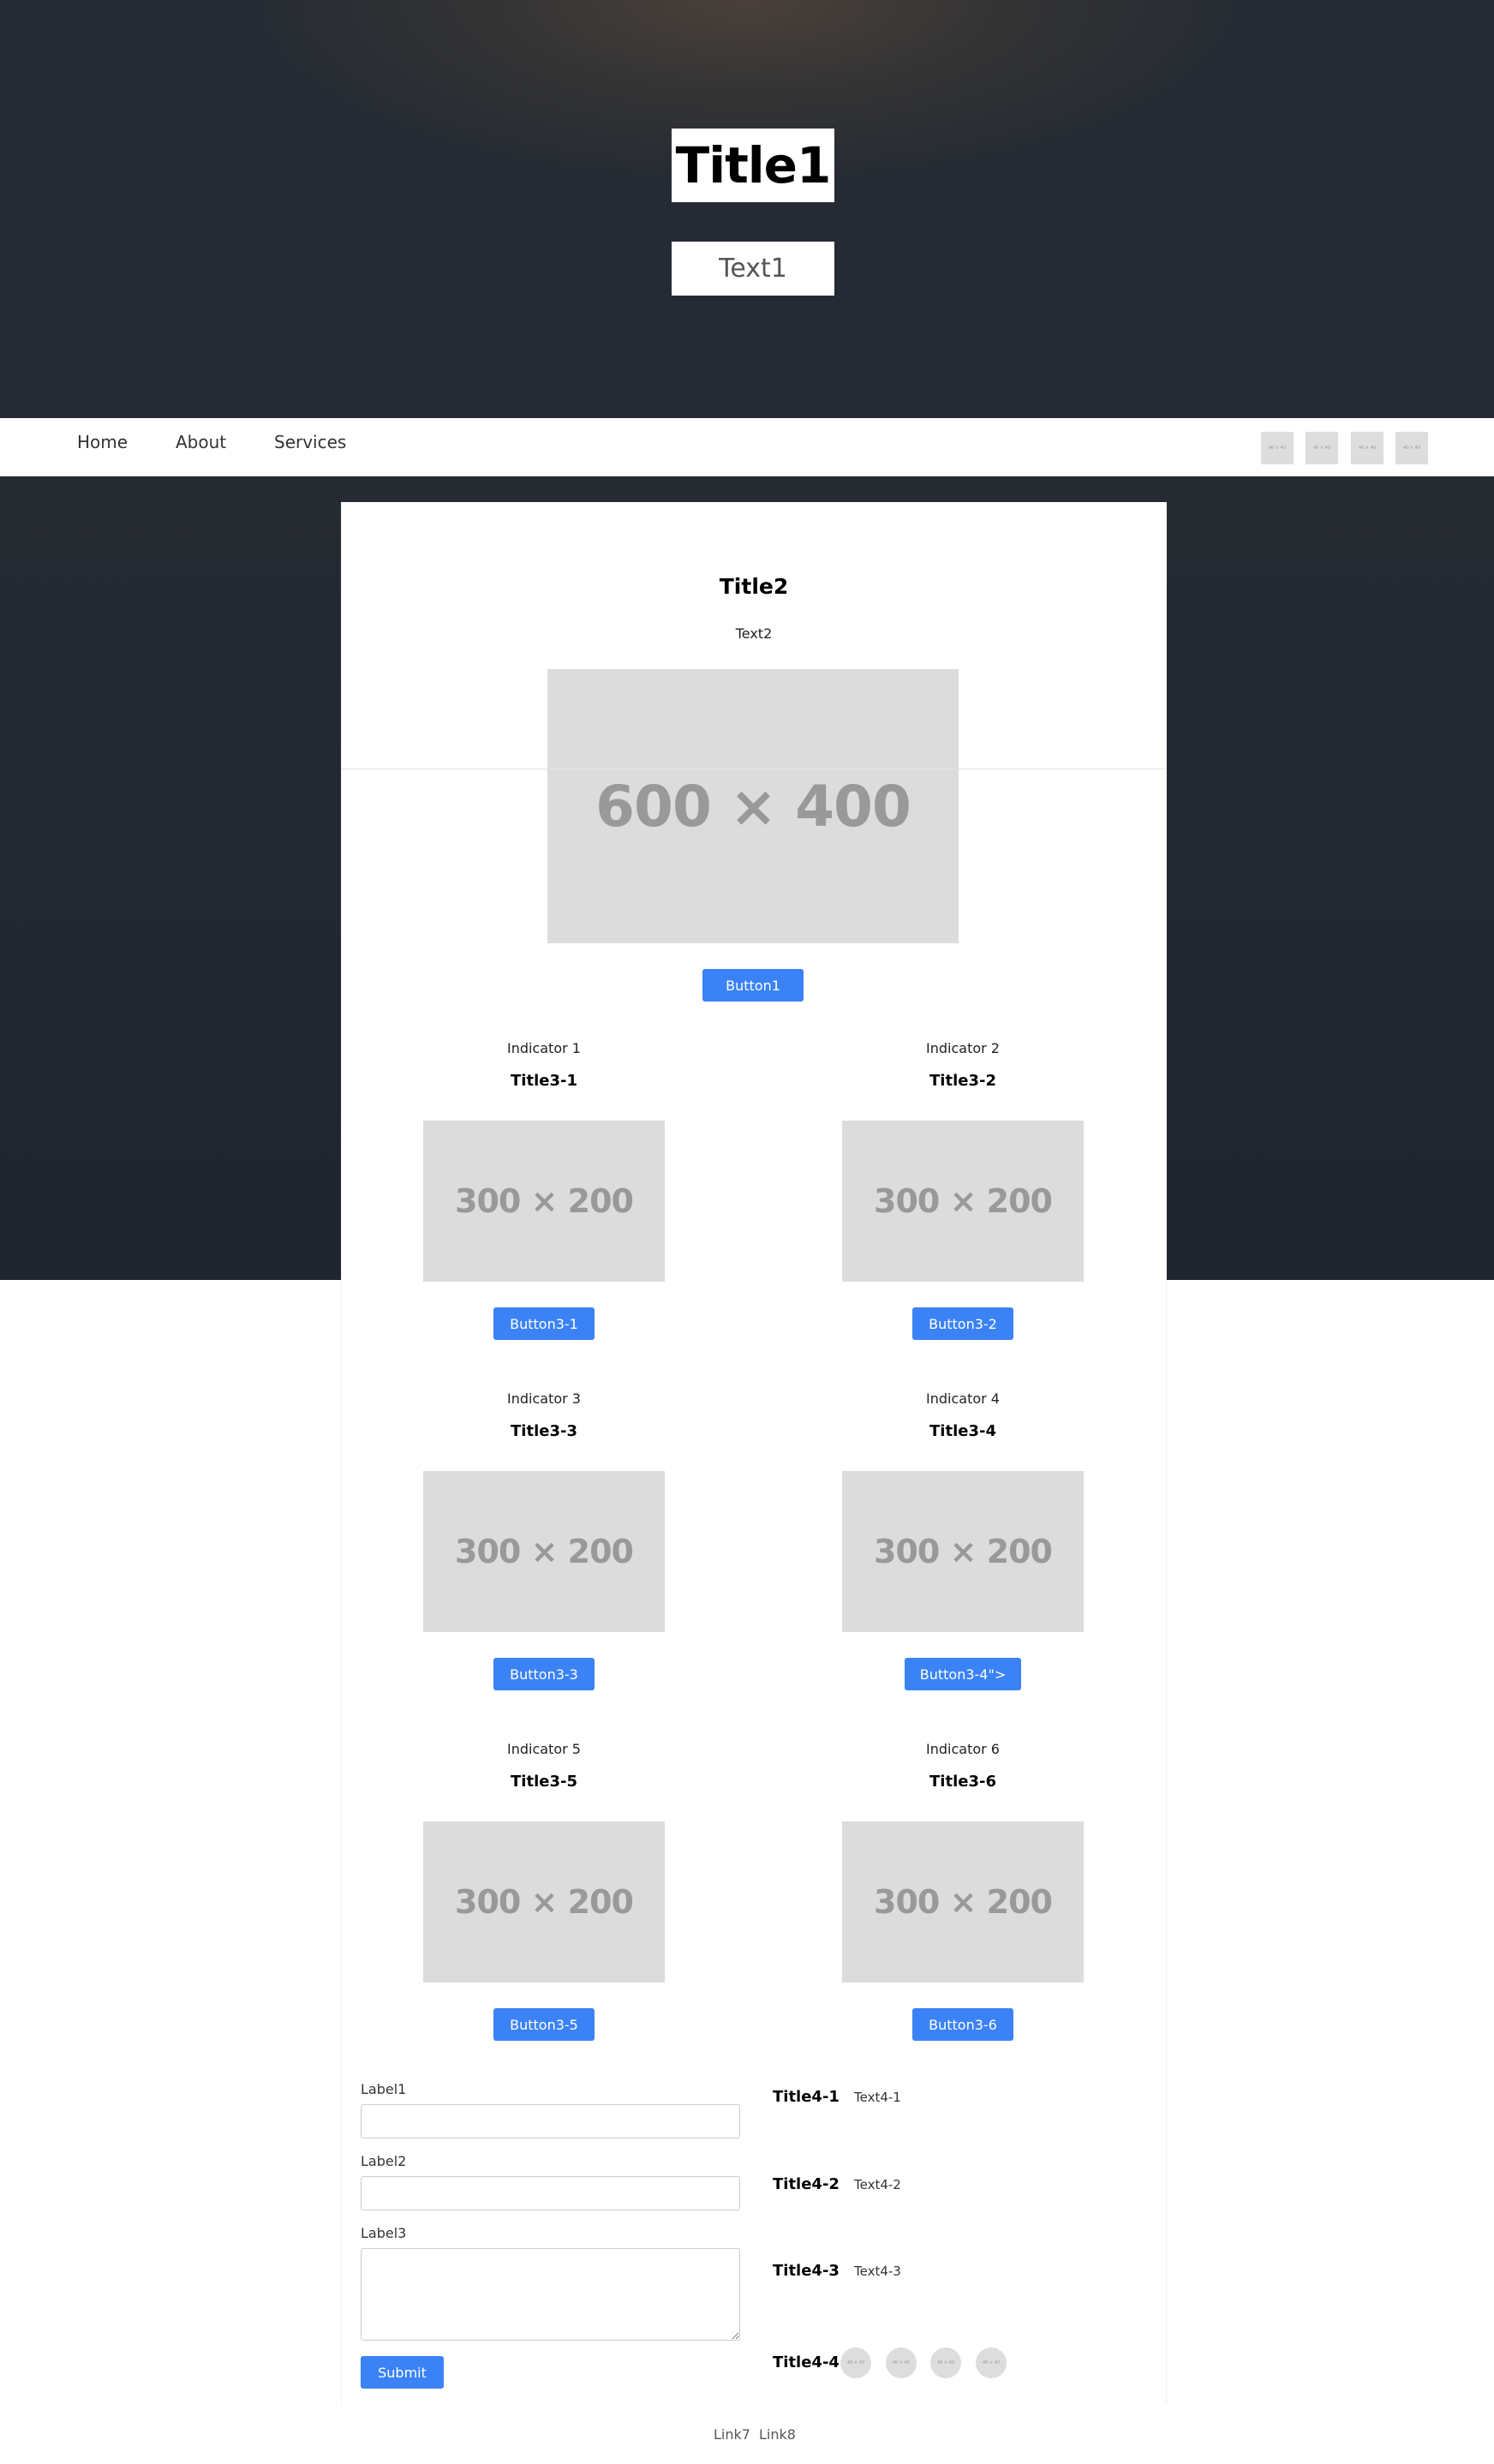 Image resolution: width=1494 pixels, height=2464 pixels. I want to click on grid-button-1: Button3-1, so click(544, 1323).